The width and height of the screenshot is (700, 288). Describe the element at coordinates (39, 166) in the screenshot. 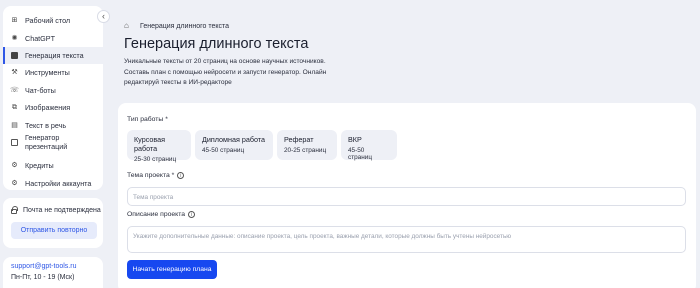

I see `sidebar-item-label: Кредиты` at that location.